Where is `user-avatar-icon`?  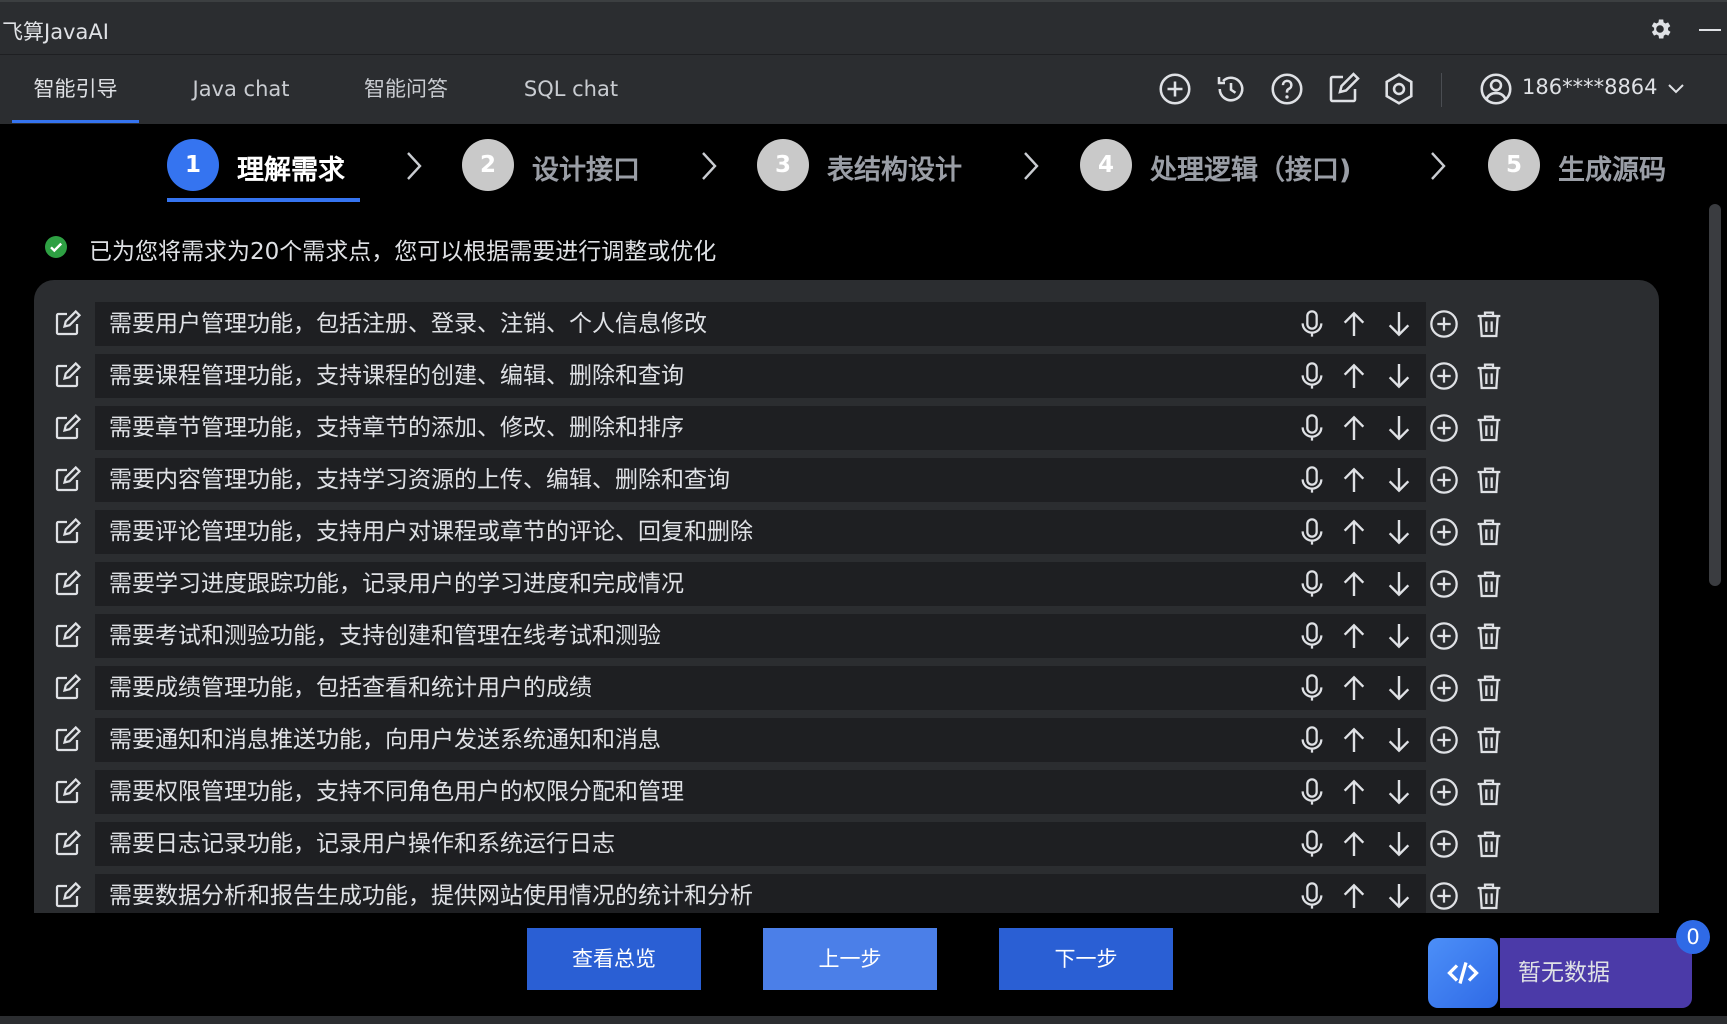 user-avatar-icon is located at coordinates (1496, 89).